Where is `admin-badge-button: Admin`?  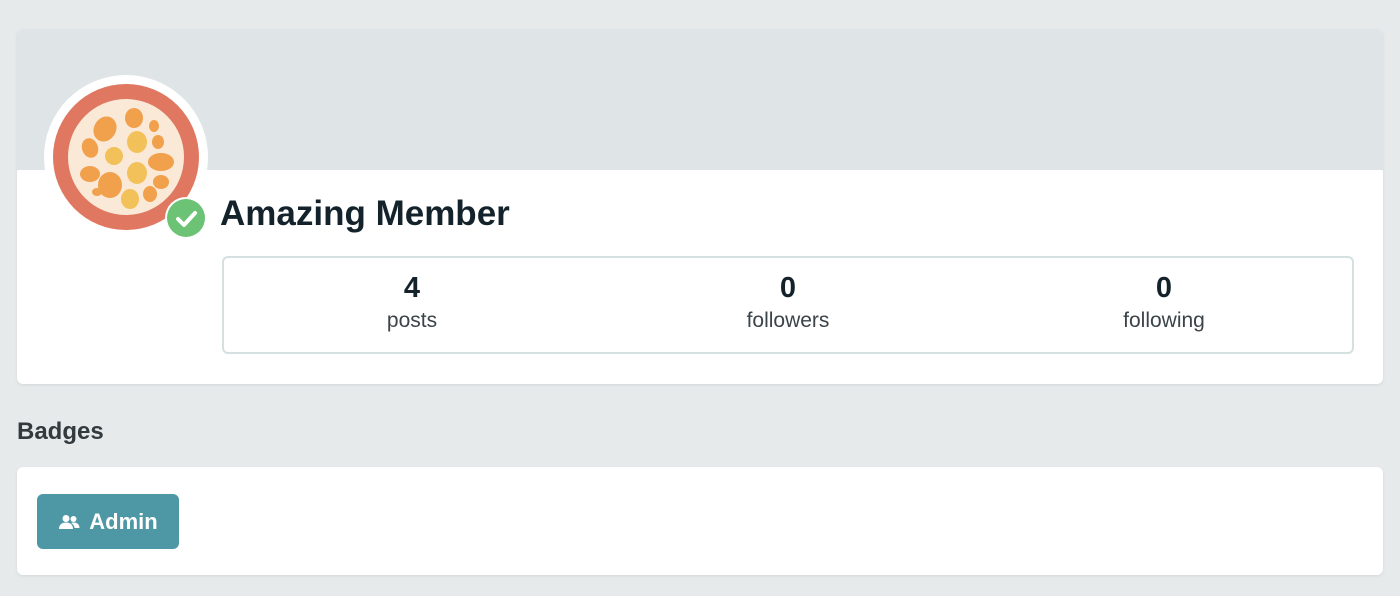
admin-badge-button: Admin is located at coordinates (108, 521).